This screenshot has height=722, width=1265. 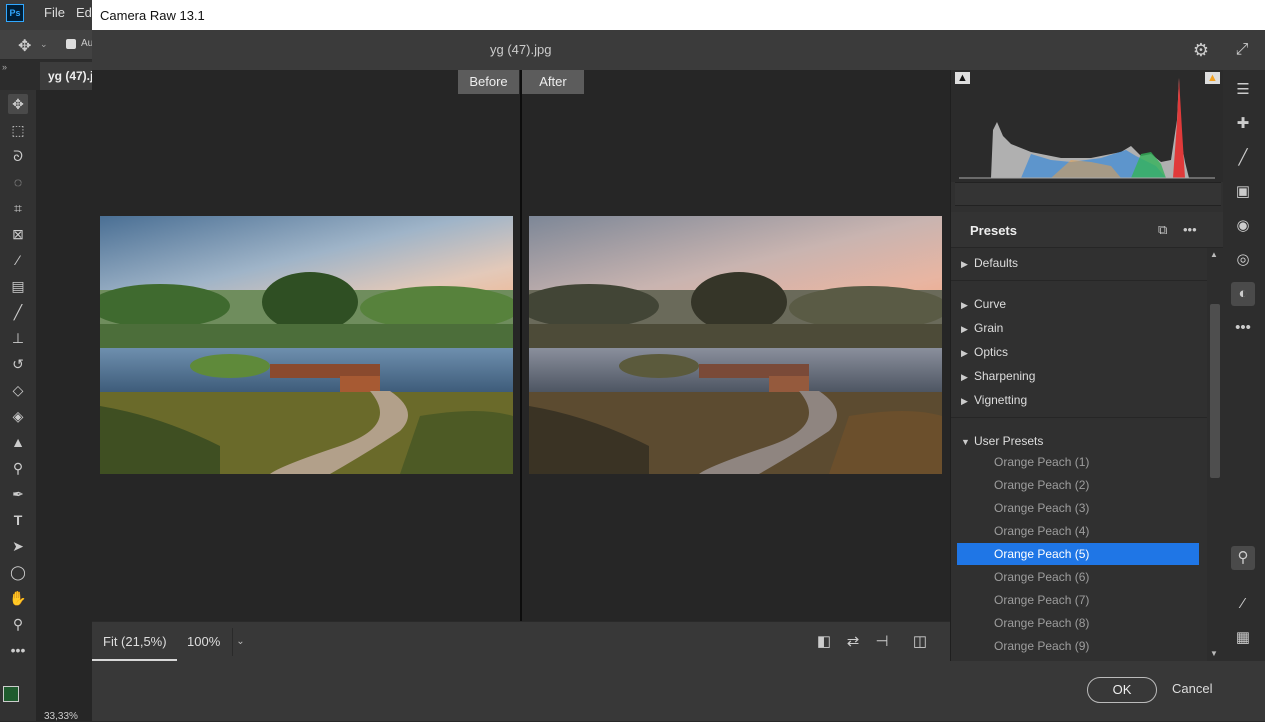 What do you see at coordinates (1190, 229) in the screenshot?
I see `presets-more-icon: •••` at bounding box center [1190, 229].